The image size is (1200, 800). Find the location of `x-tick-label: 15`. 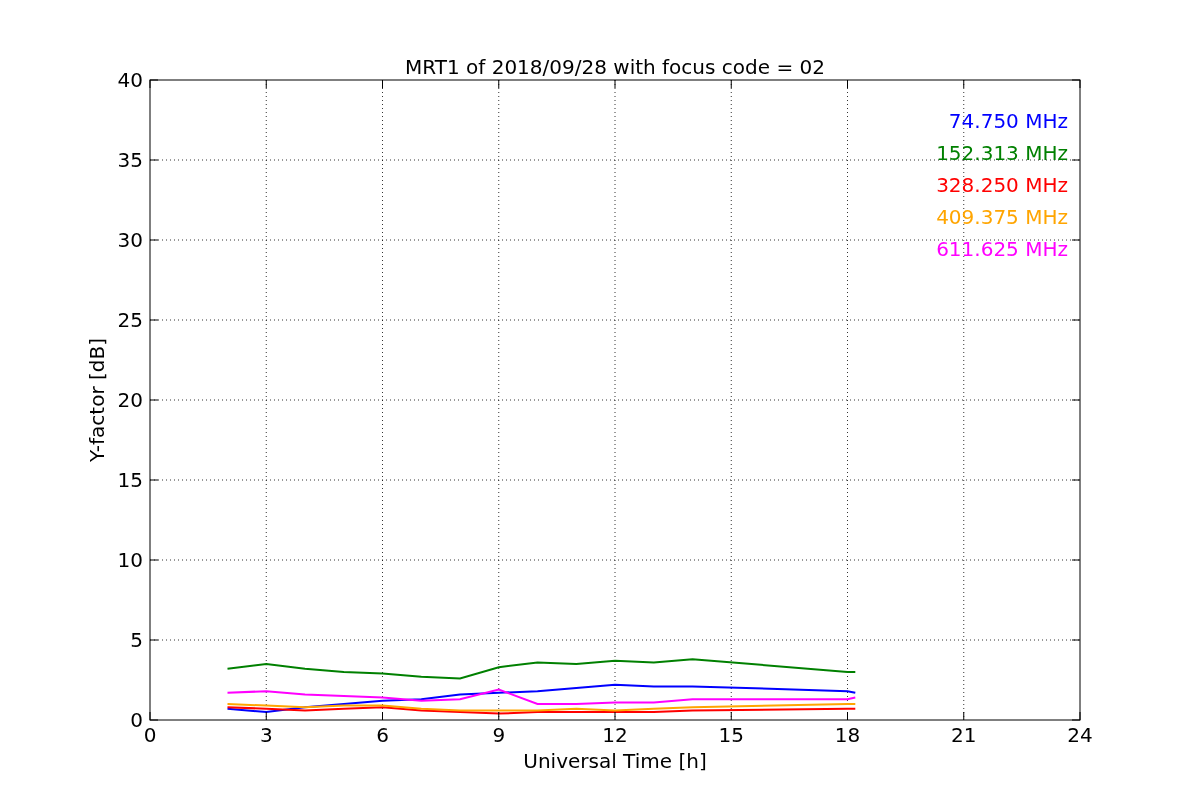

x-tick-label: 15 is located at coordinates (731, 735).